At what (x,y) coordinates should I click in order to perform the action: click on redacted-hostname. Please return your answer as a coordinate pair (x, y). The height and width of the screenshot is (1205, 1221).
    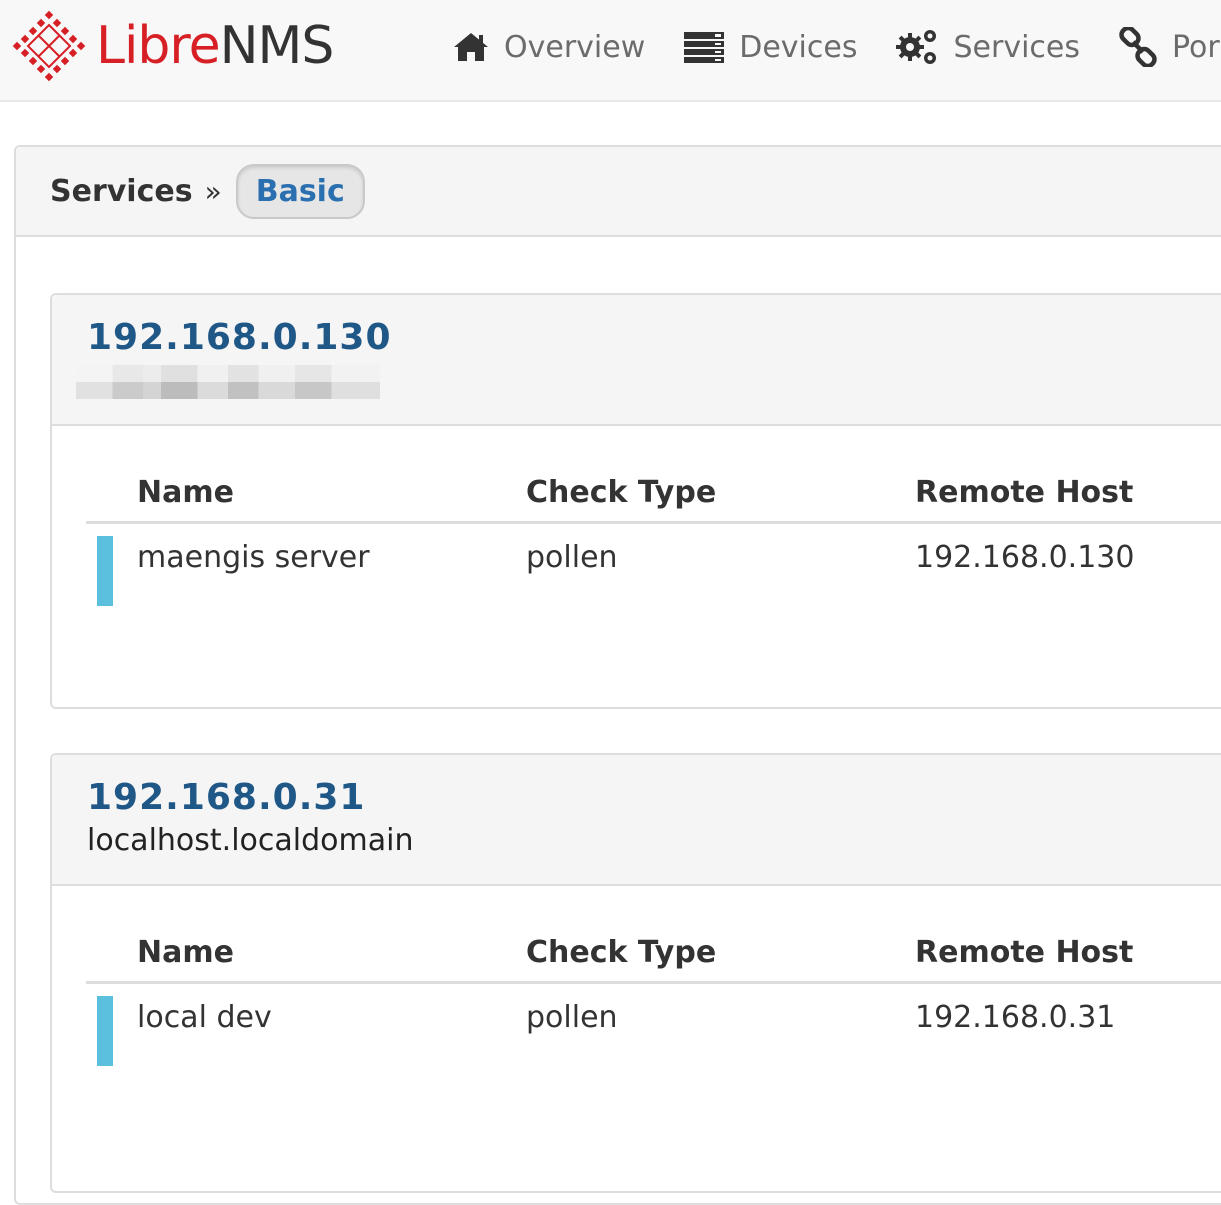
    Looking at the image, I should click on (228, 382).